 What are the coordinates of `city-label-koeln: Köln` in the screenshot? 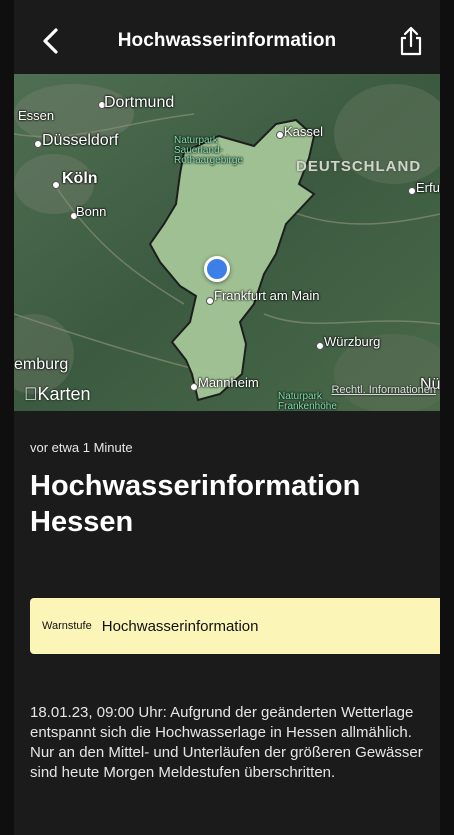 It's located at (80, 178).